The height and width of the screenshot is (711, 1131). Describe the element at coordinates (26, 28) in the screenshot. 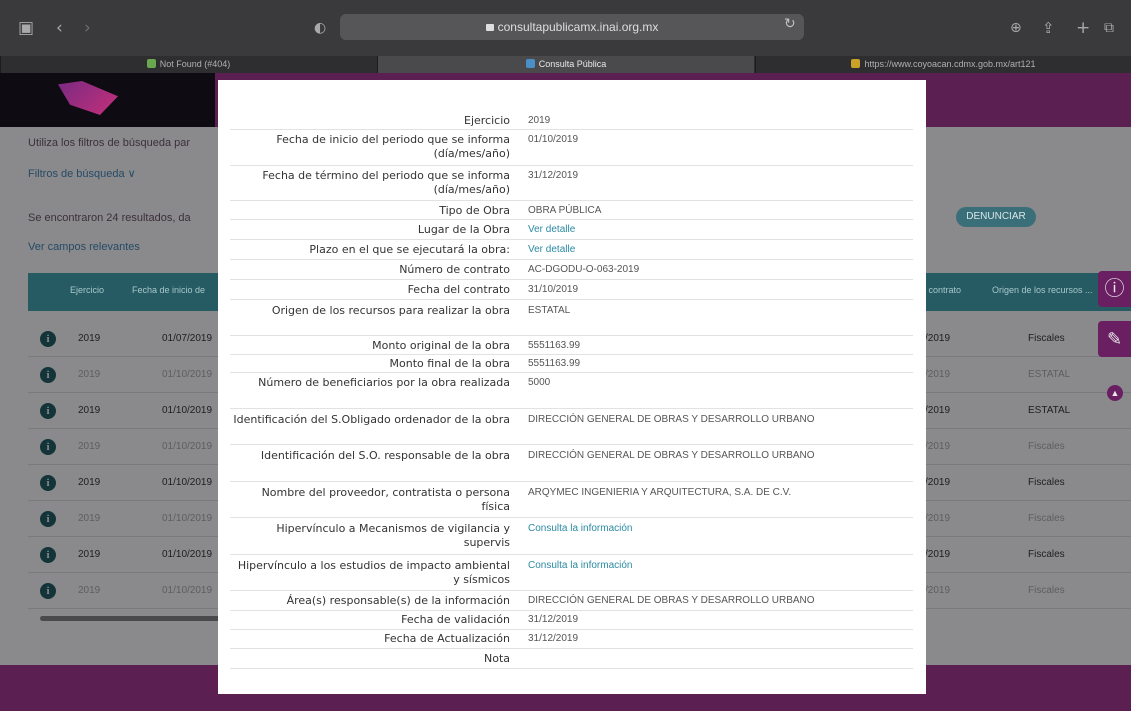

I see `sidebar-toggle-icon: ▣` at that location.